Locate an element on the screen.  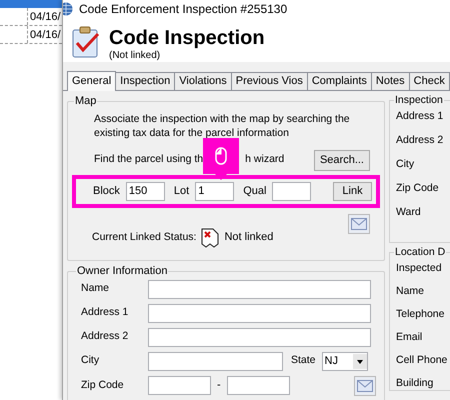
instruction-text: h wizard is located at coordinates (264, 160).